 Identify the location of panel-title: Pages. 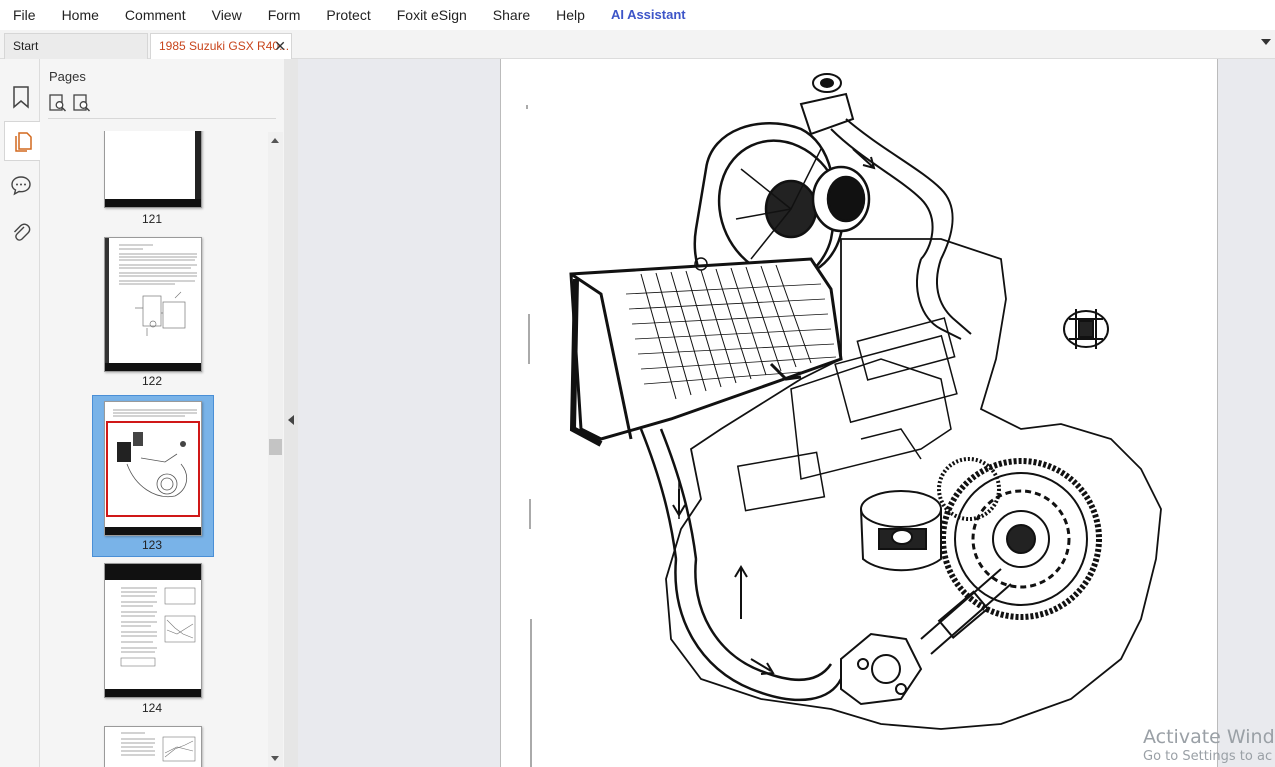
(67, 76).